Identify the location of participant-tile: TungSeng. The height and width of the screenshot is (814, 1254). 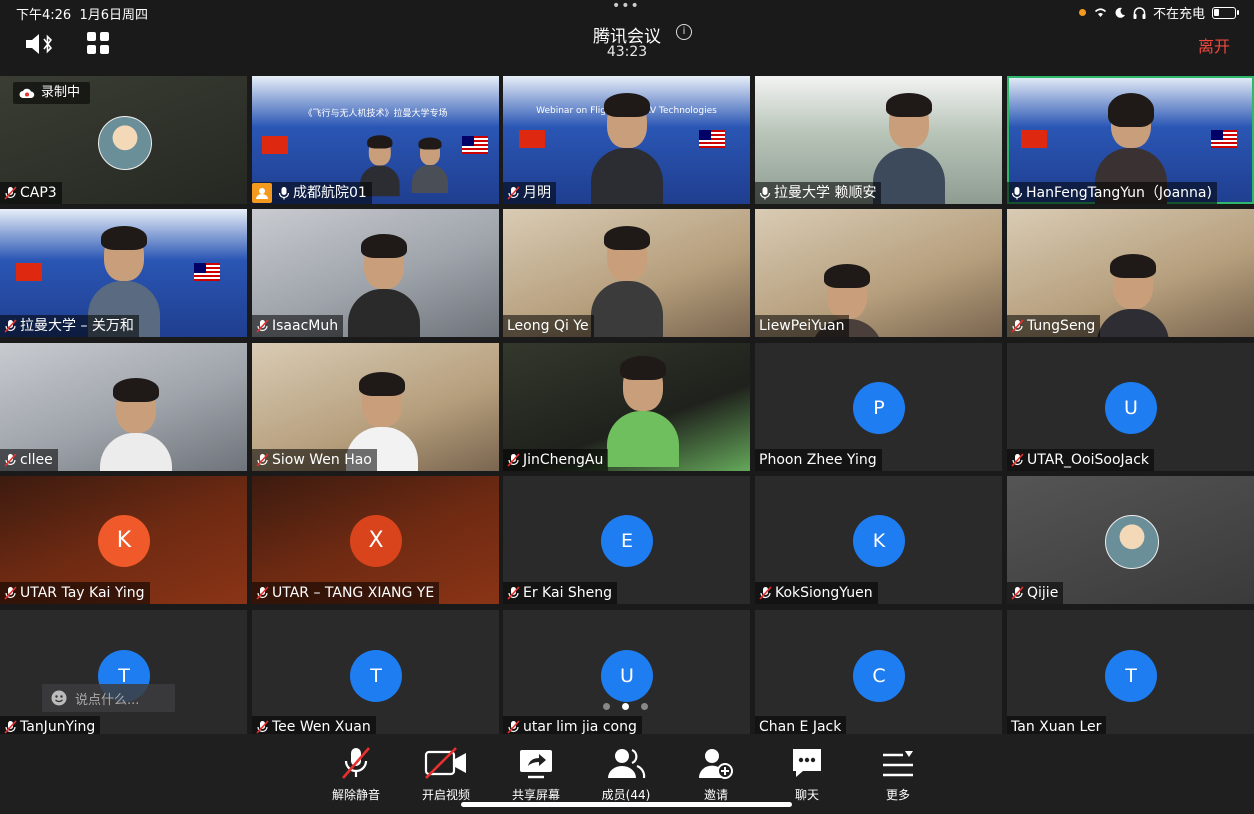
(1130, 273).